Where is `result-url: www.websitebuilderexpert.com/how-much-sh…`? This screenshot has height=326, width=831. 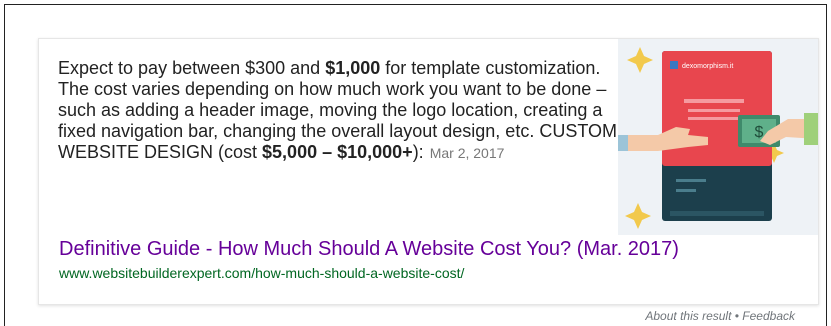 result-url: www.websitebuilderexpert.com/how-much-sh… is located at coordinates (262, 273).